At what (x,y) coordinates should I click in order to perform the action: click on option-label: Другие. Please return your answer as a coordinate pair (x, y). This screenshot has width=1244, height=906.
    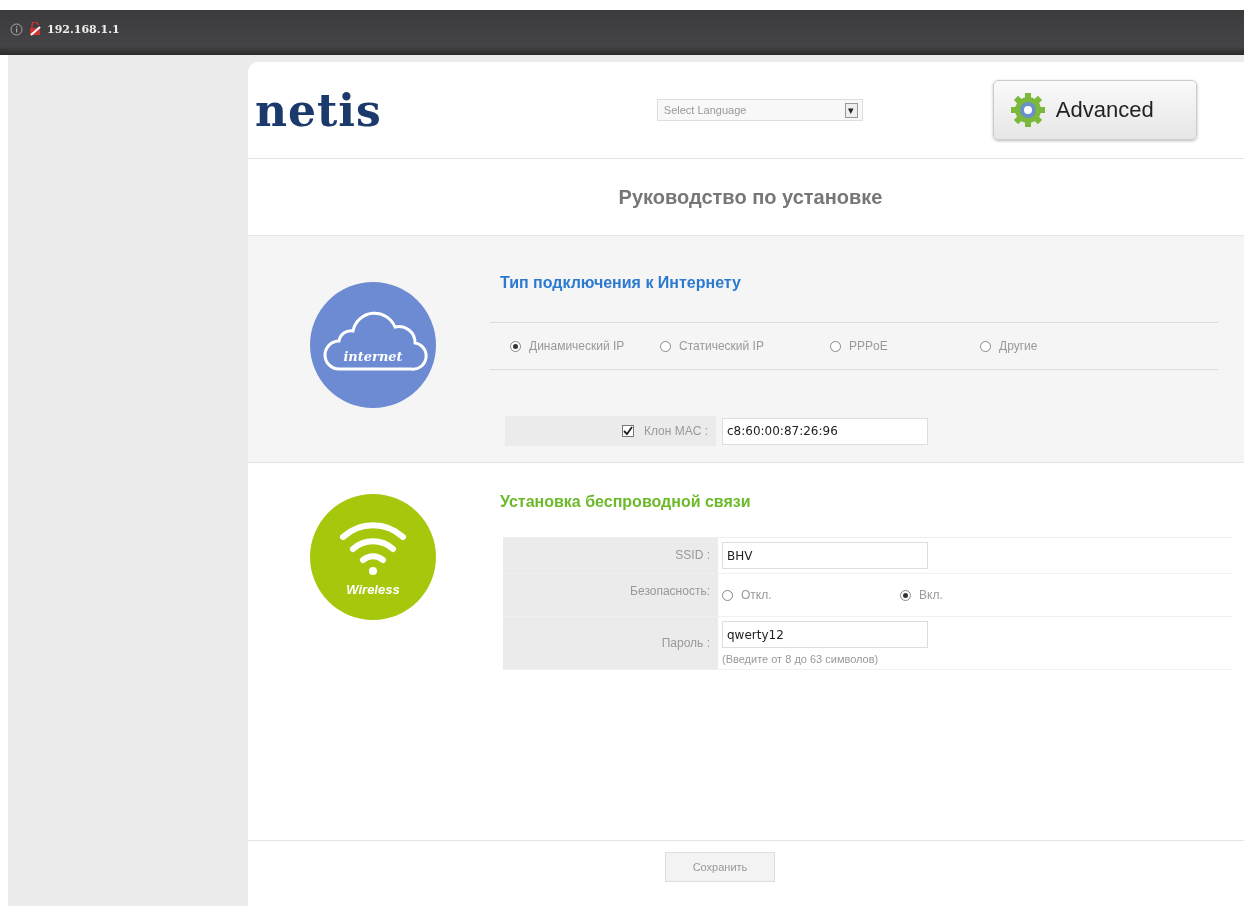
    Looking at the image, I should click on (1018, 346).